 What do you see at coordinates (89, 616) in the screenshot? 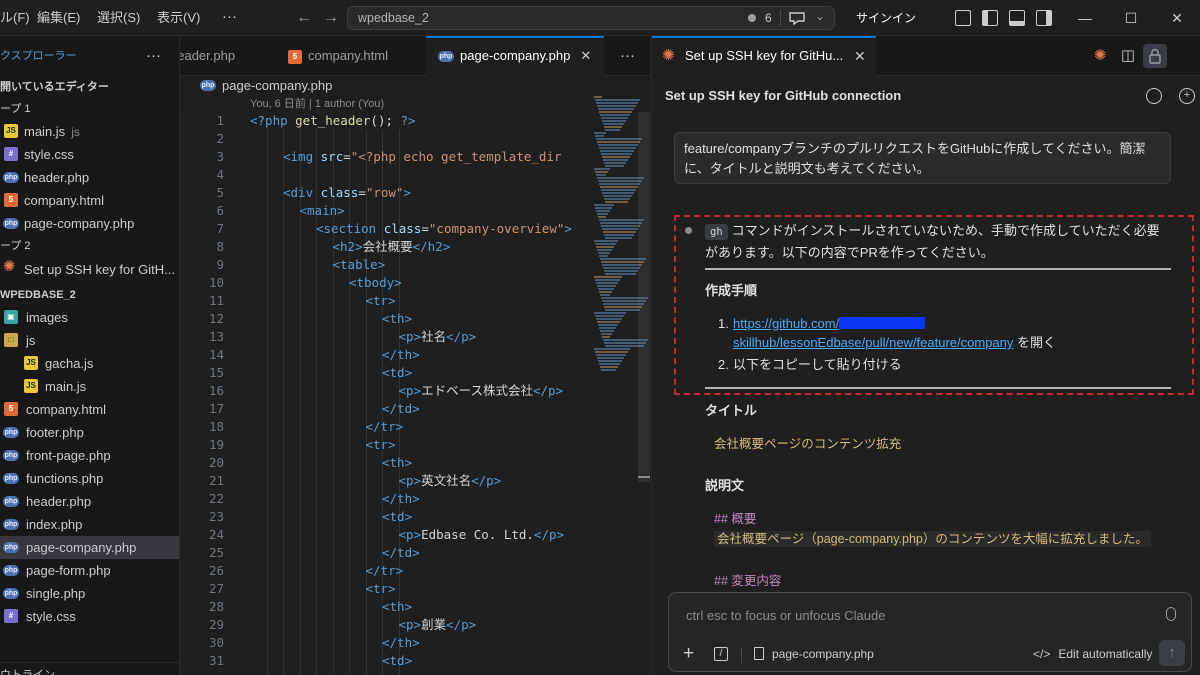
I see `tree-item: # style.css` at bounding box center [89, 616].